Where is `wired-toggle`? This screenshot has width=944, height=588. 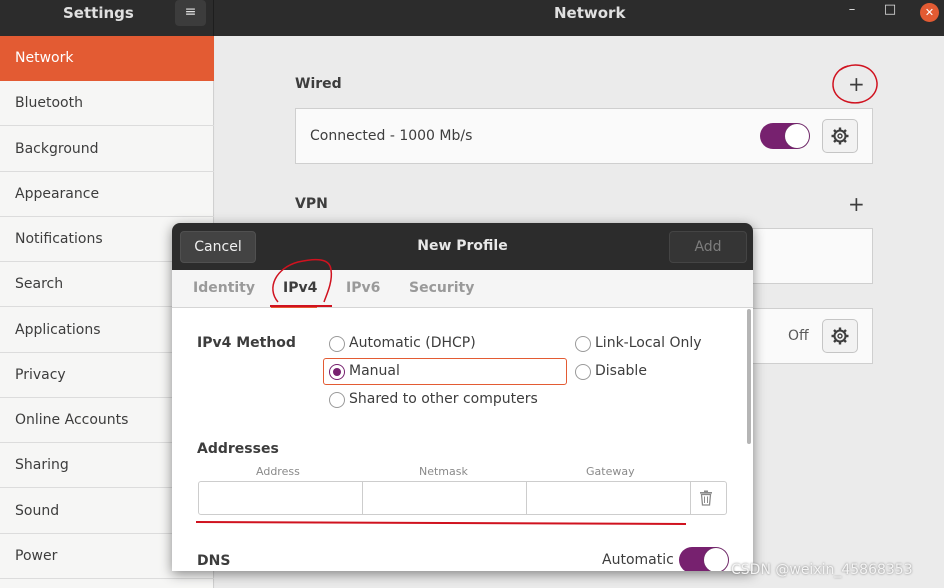 wired-toggle is located at coordinates (785, 136).